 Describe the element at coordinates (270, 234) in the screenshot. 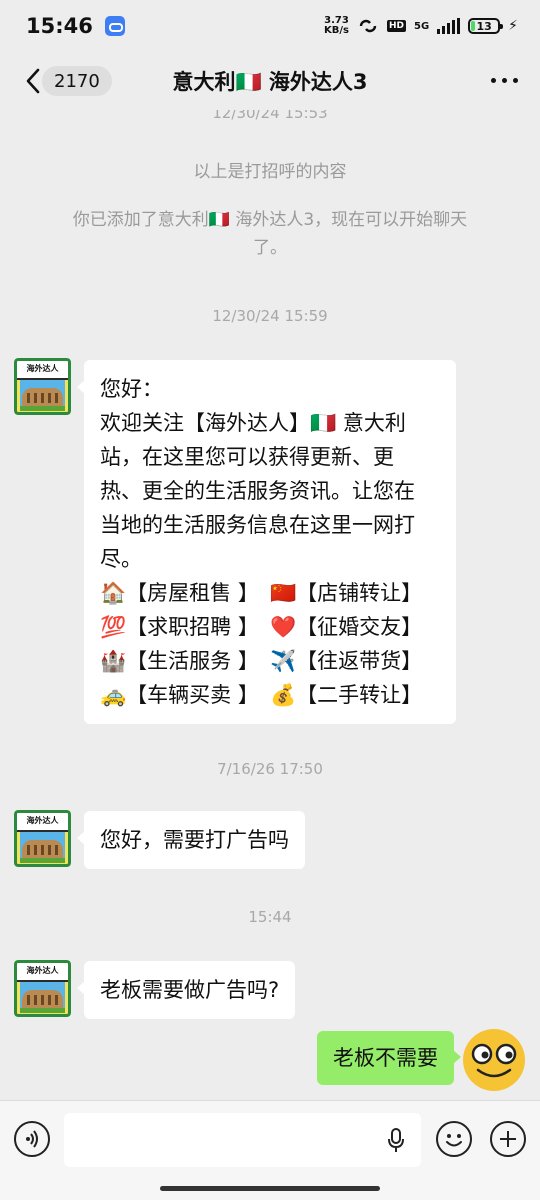

I see `system-message-added: 你已添加了意大利🇮🇹 海外达人3，现在可以开始聊天 了。` at that location.